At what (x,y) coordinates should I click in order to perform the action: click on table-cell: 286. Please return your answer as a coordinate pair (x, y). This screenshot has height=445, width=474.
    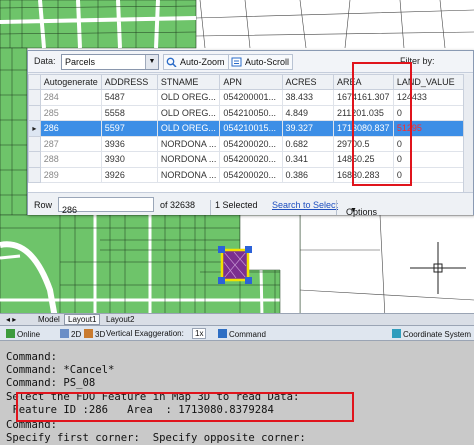
    Looking at the image, I should click on (70, 128).